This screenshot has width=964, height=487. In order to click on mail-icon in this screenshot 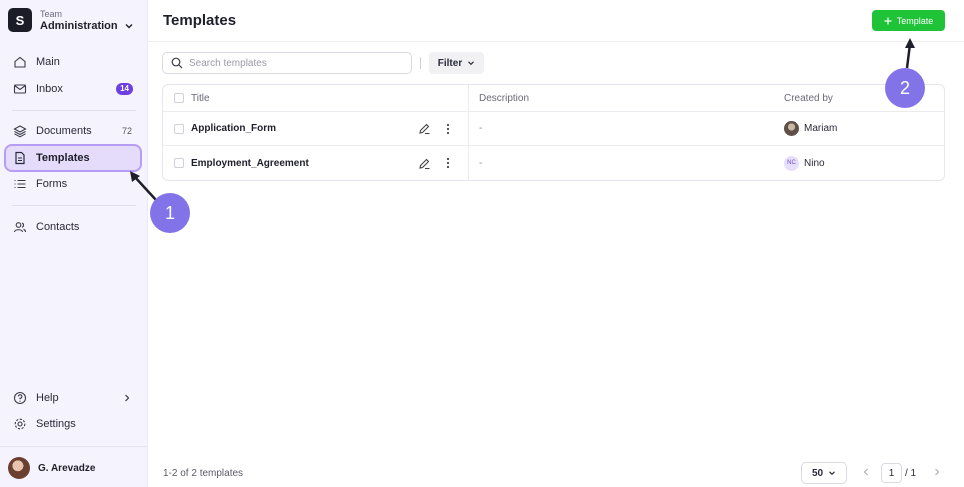, I will do `click(20, 89)`.